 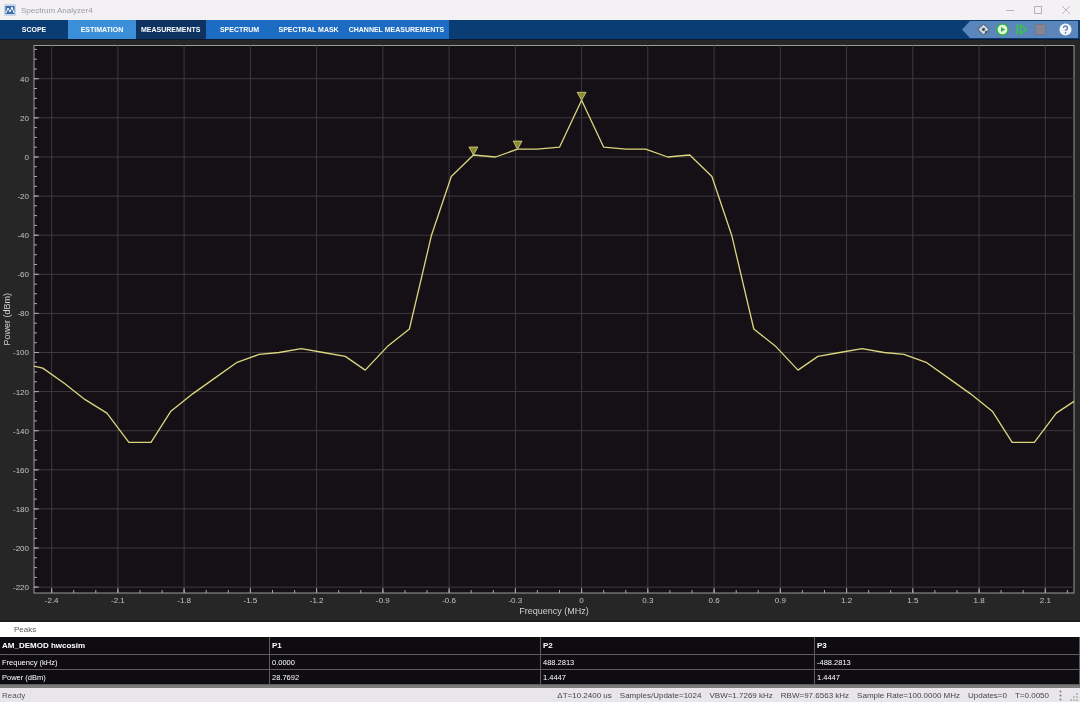 I want to click on app-icon, so click(x=10, y=10).